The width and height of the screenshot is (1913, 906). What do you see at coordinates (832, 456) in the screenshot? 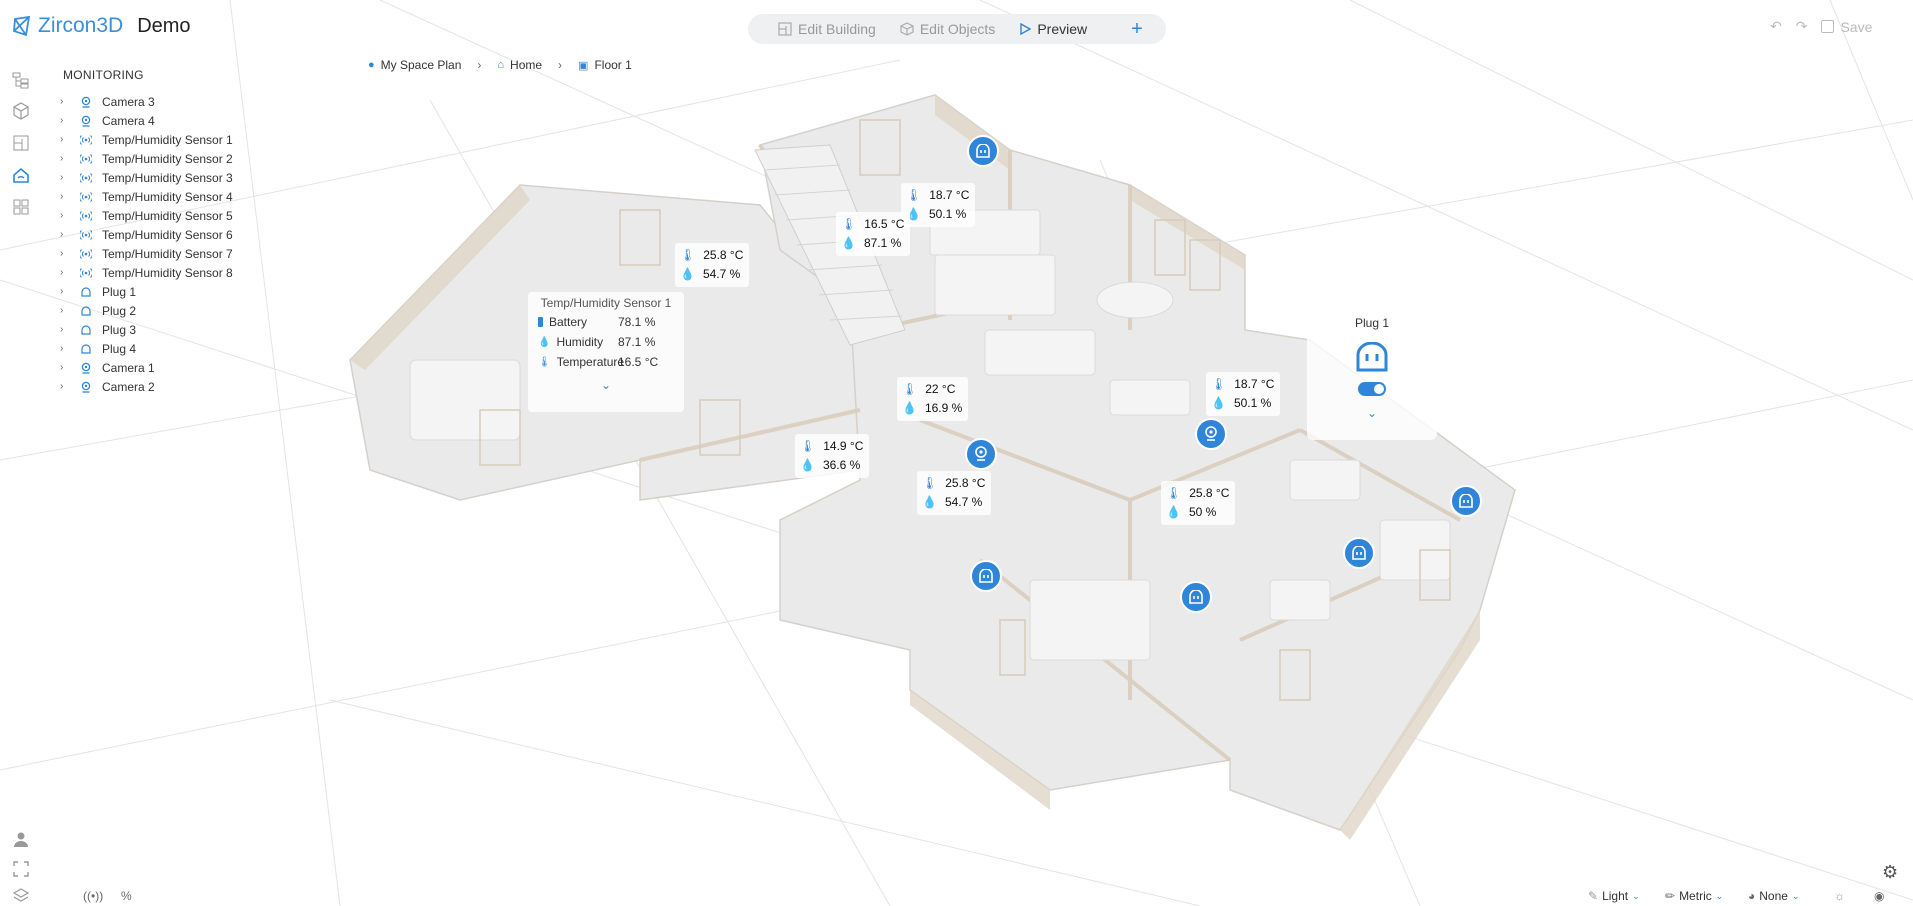
I see `sensor-reading-label: 🌡 14.9 °C 💧 36.6 %` at bounding box center [832, 456].